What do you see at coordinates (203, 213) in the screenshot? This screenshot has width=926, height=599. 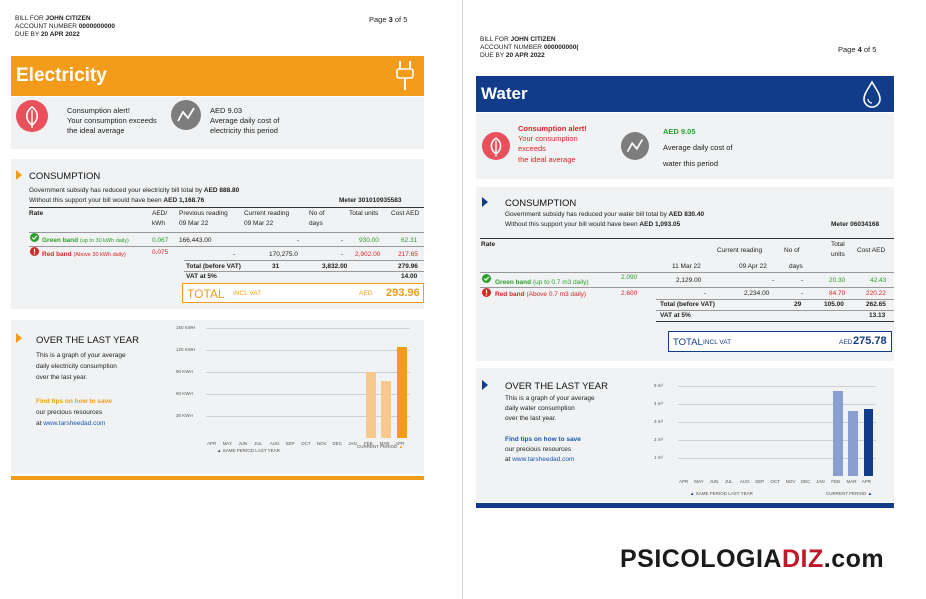 I see `header-previous: Previous reading` at bounding box center [203, 213].